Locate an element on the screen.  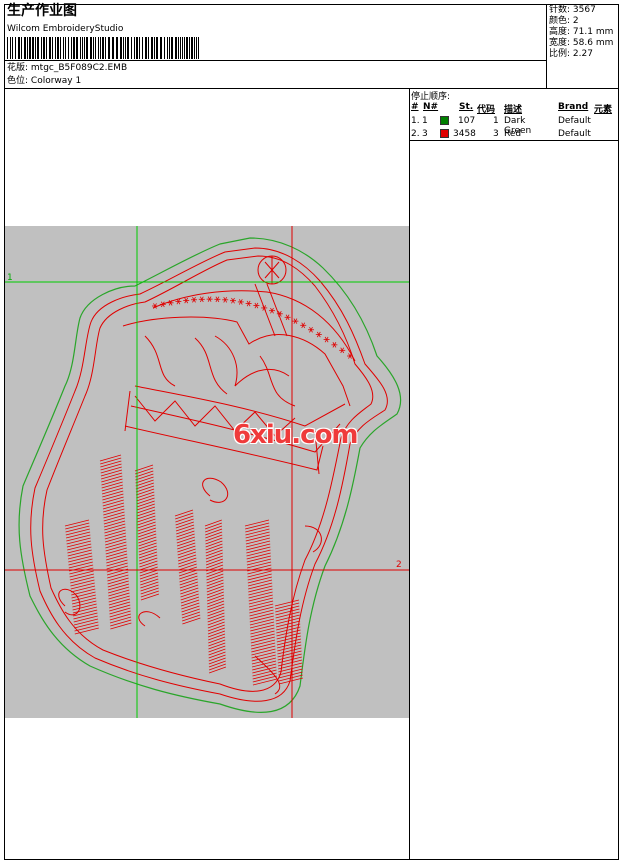
col-code: 代码 is located at coordinates (486, 110).